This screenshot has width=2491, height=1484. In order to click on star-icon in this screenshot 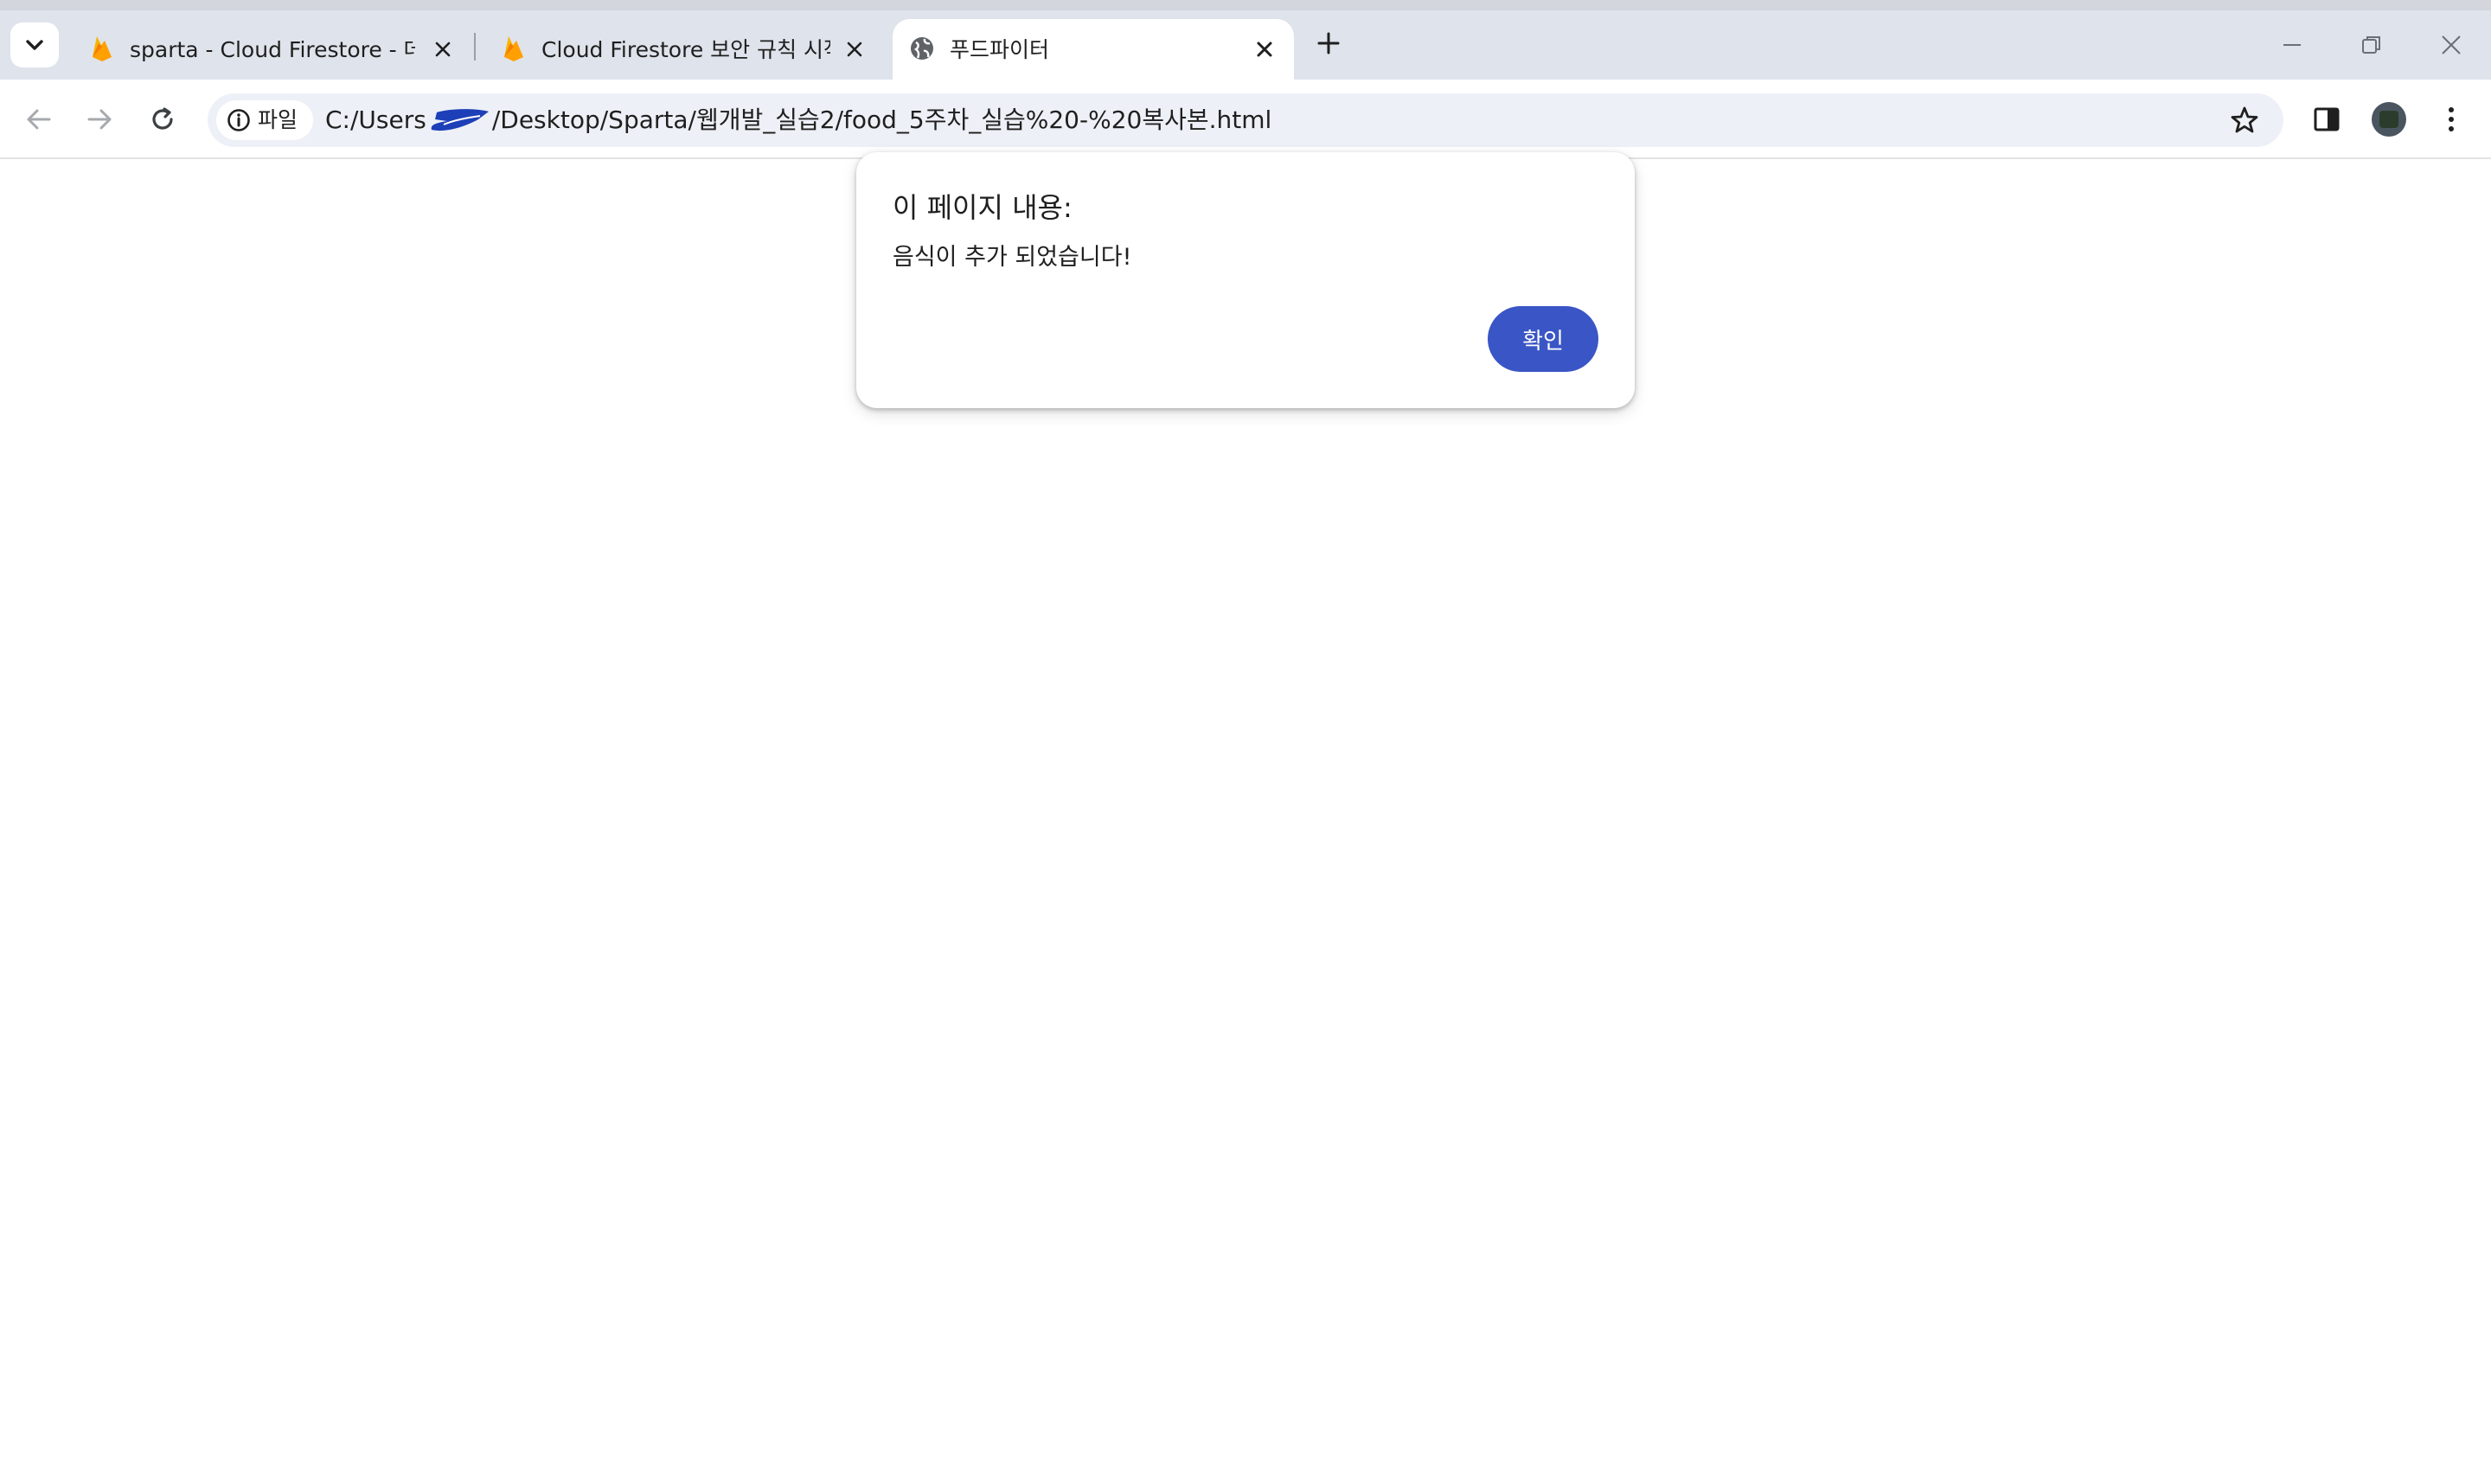, I will do `click(2244, 120)`.